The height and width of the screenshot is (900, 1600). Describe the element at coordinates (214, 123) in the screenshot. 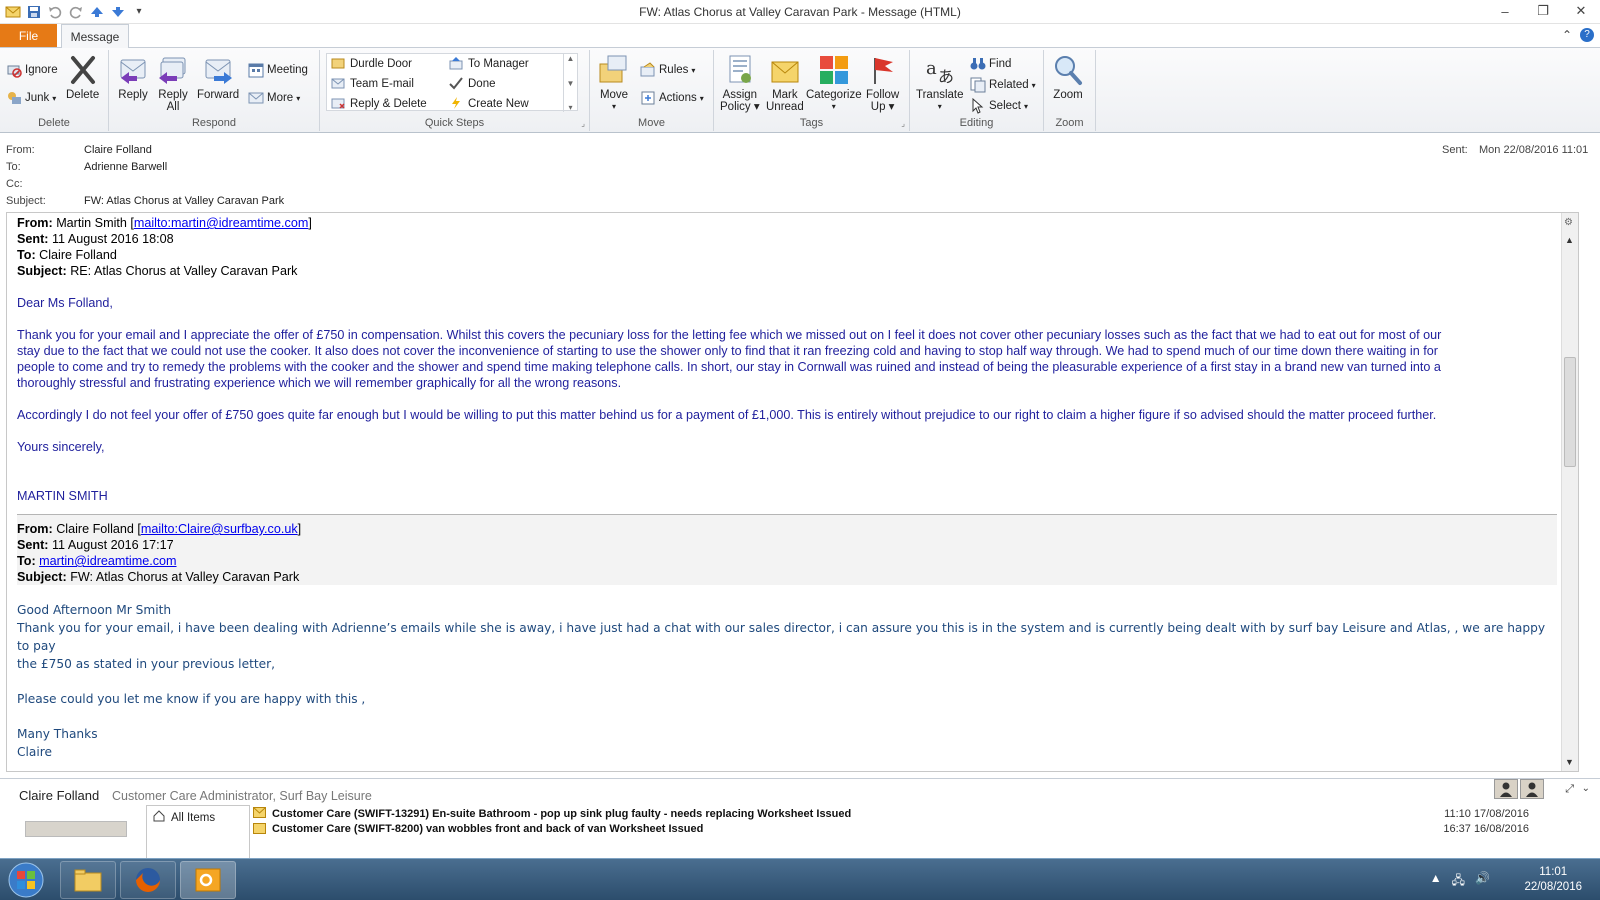

I see `group-label-respond: Respond` at that location.